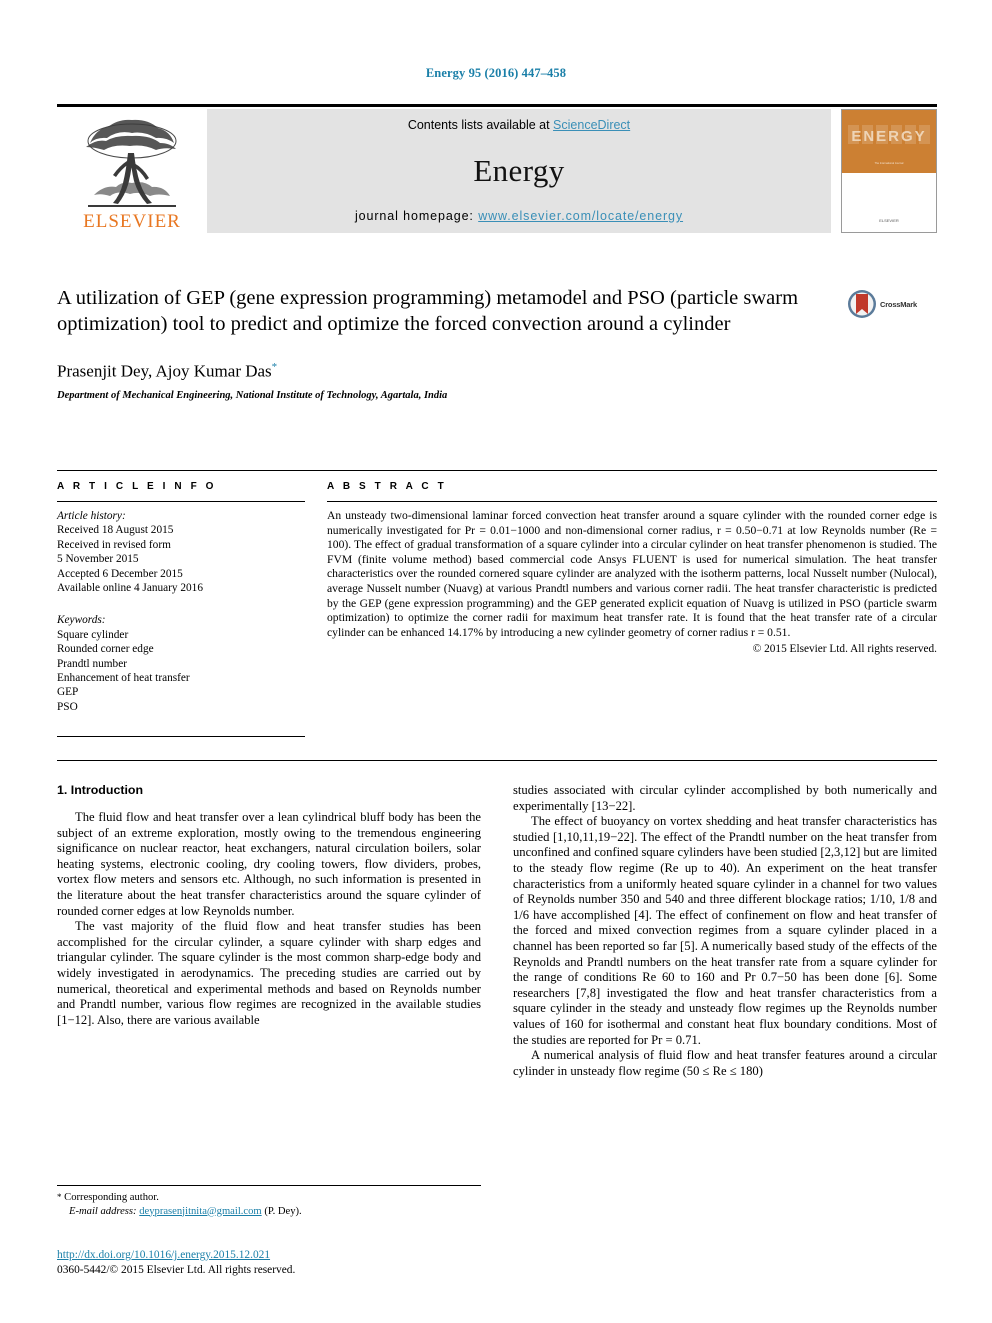  I want to click on keywords-label: Keywords:, so click(81, 620).